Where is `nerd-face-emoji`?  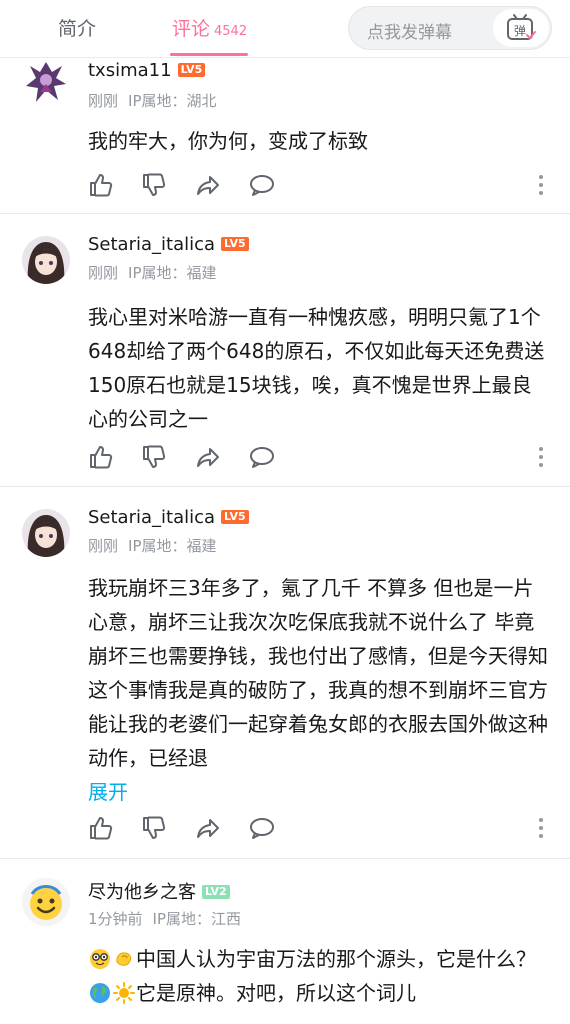
nerd-face-emoji is located at coordinates (100, 959).